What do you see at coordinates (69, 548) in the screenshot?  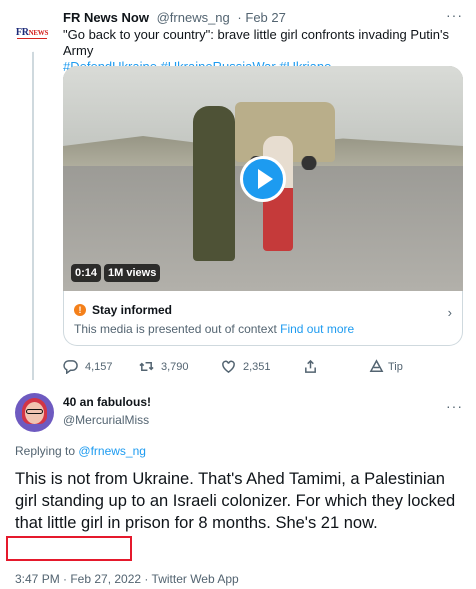 I see `red-highlight-box` at bounding box center [69, 548].